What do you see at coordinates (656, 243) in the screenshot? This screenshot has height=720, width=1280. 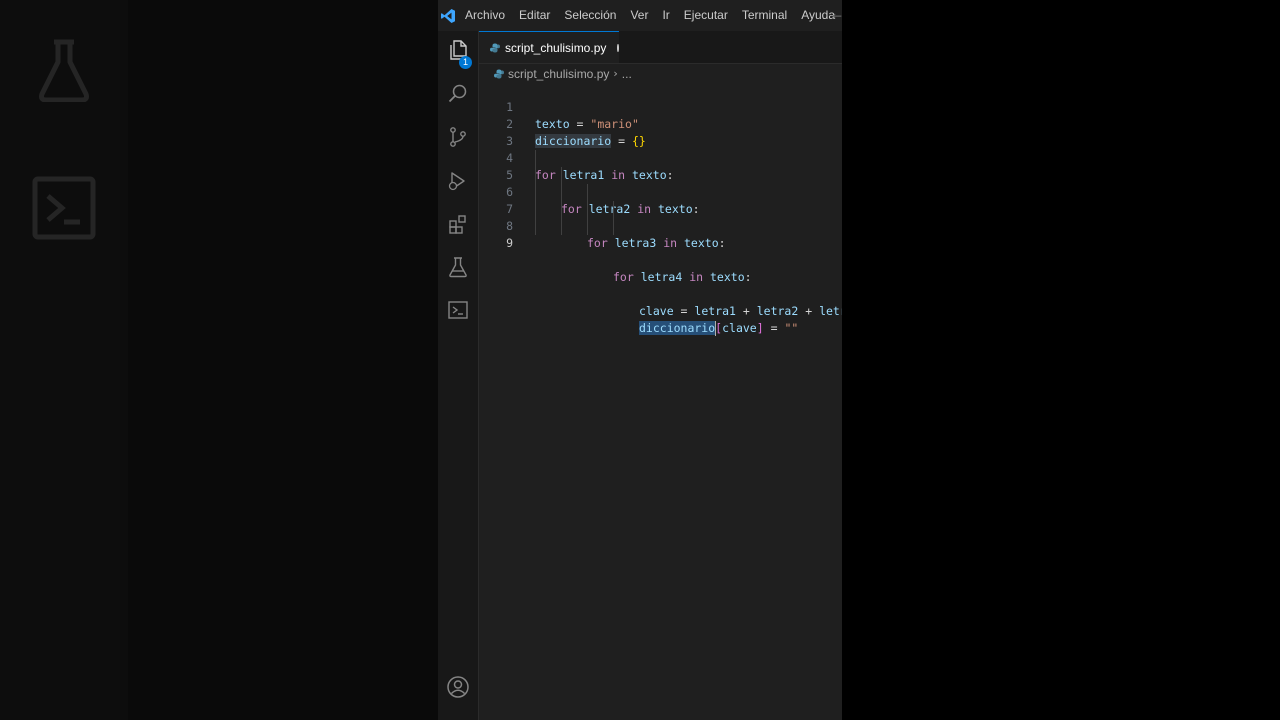 I see `code-text: for letra3 in texto:` at bounding box center [656, 243].